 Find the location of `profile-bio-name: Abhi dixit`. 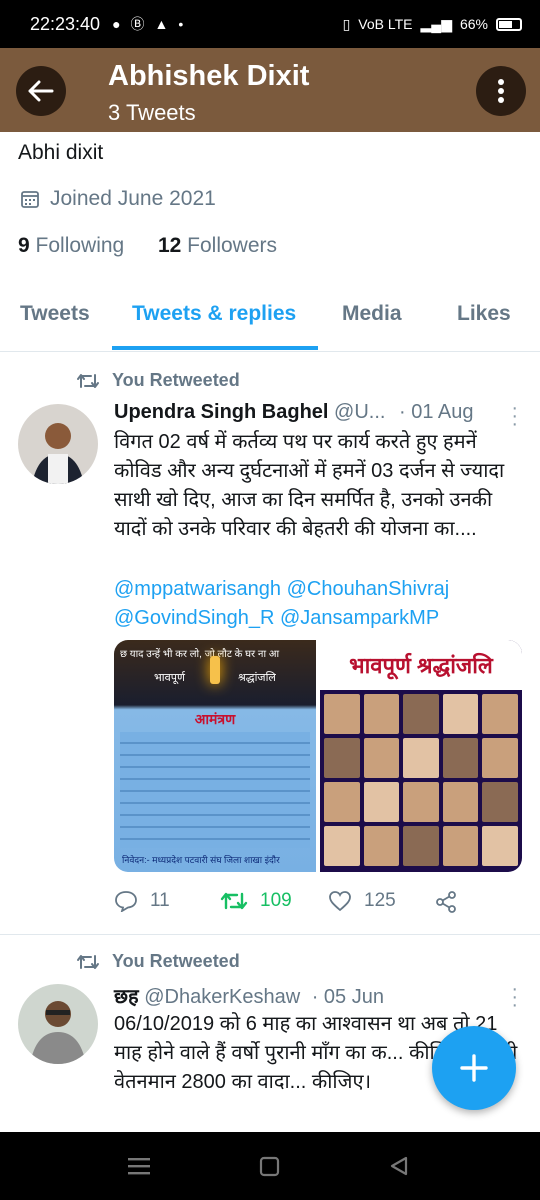

profile-bio-name: Abhi dixit is located at coordinates (61, 152).